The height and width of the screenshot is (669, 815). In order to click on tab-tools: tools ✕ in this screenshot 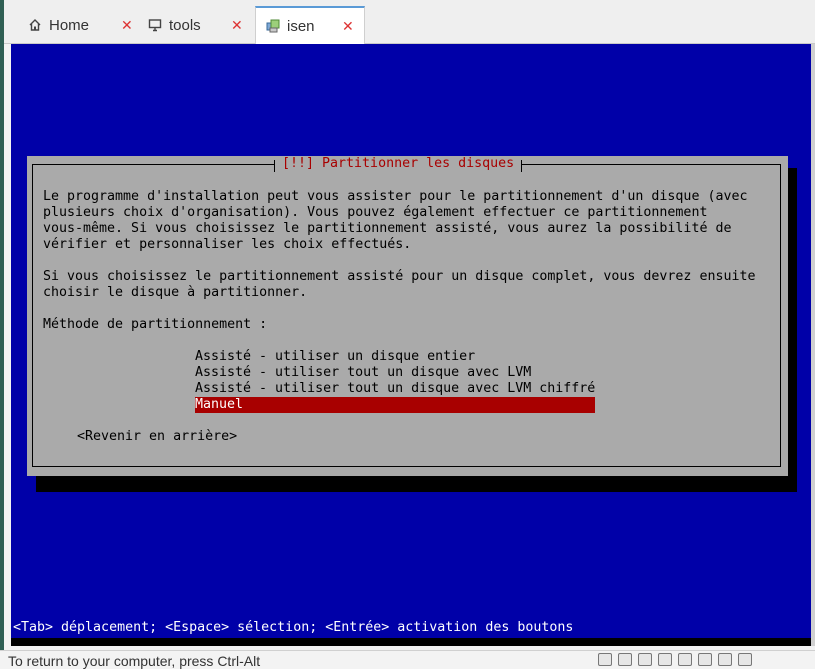, I will do `click(202, 25)`.